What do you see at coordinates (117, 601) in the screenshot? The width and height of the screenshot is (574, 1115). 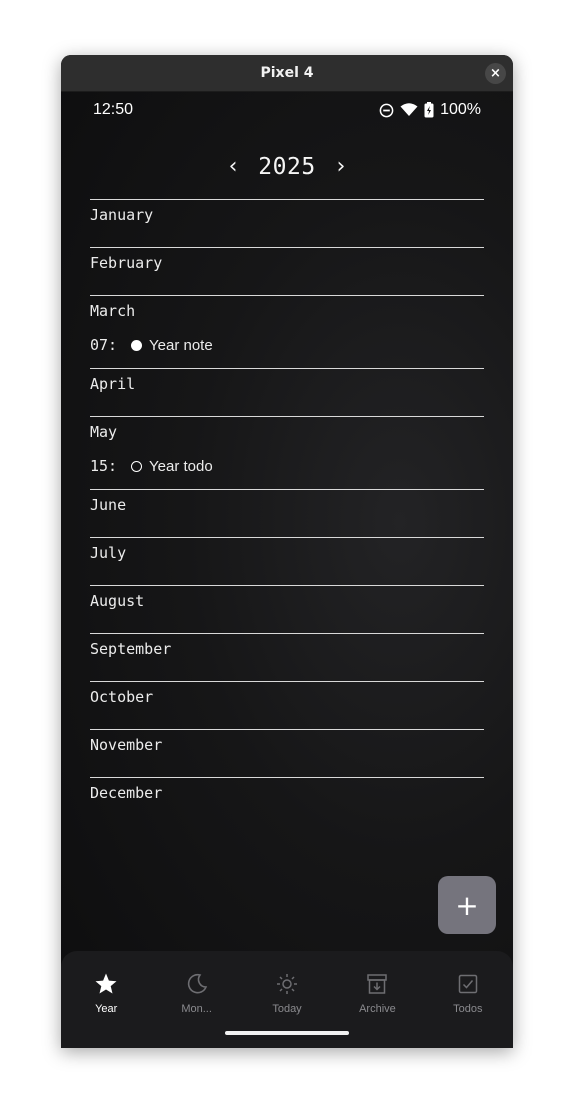 I see `month-name: August` at bounding box center [117, 601].